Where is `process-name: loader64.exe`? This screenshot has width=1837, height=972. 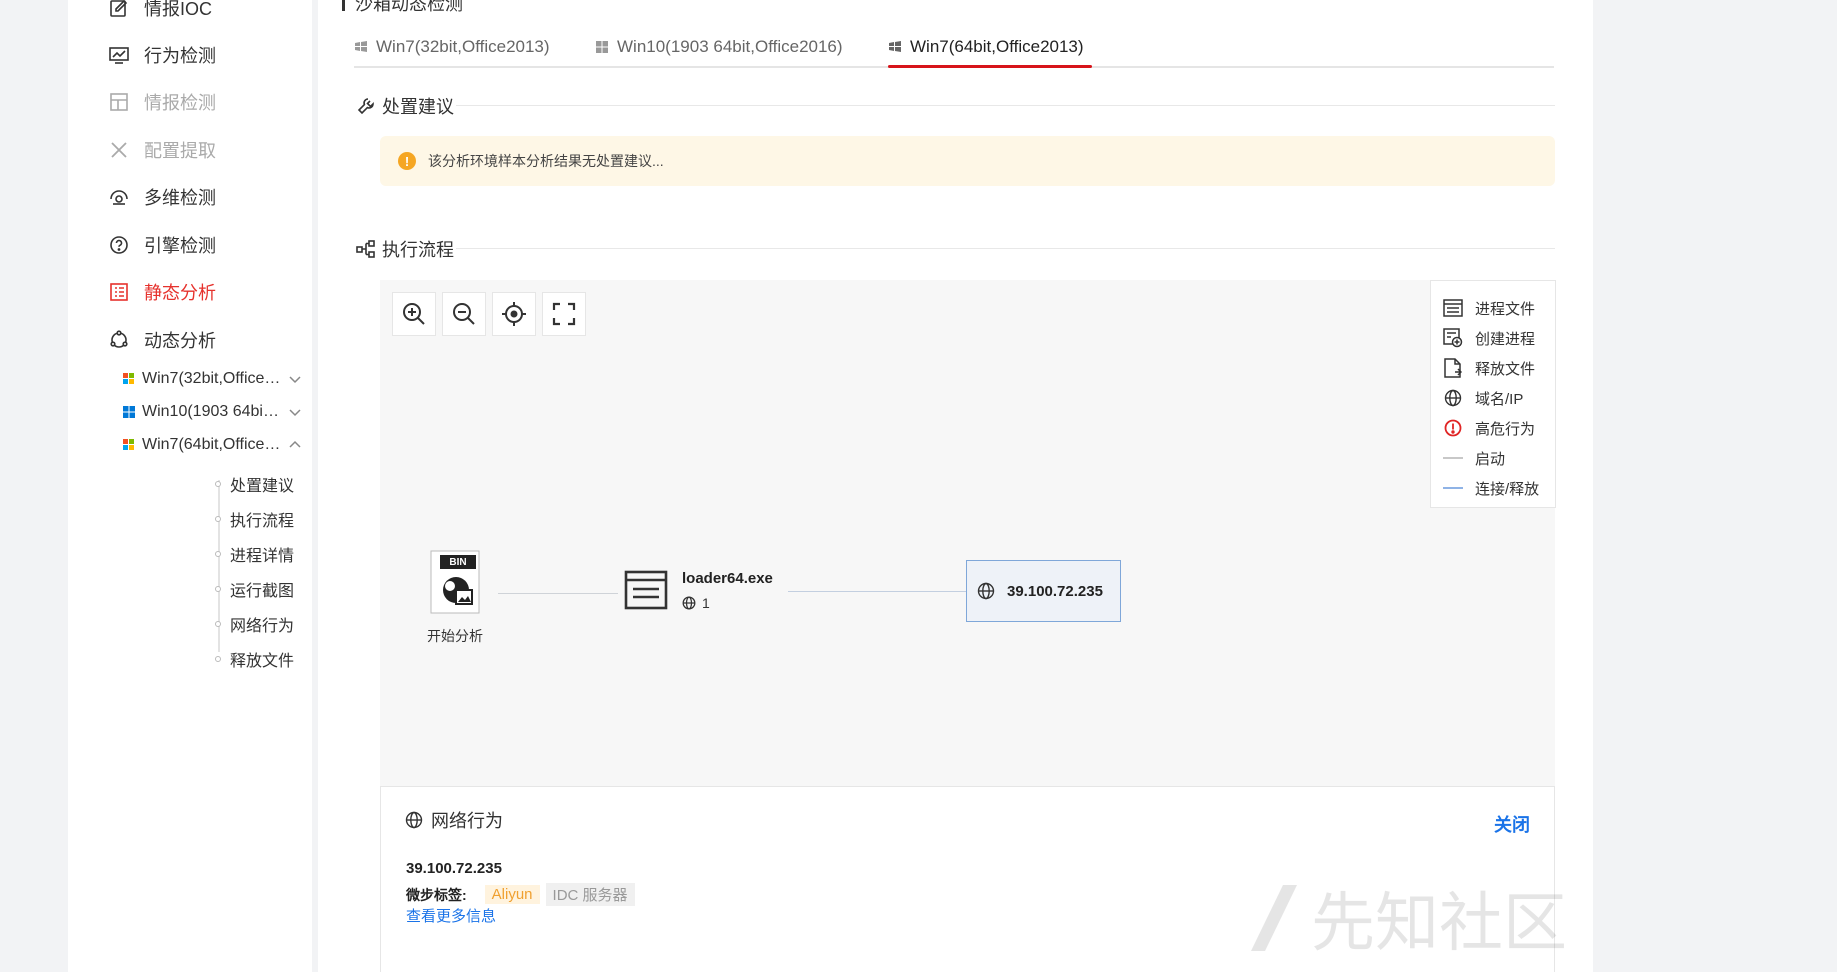
process-name: loader64.exe is located at coordinates (727, 578).